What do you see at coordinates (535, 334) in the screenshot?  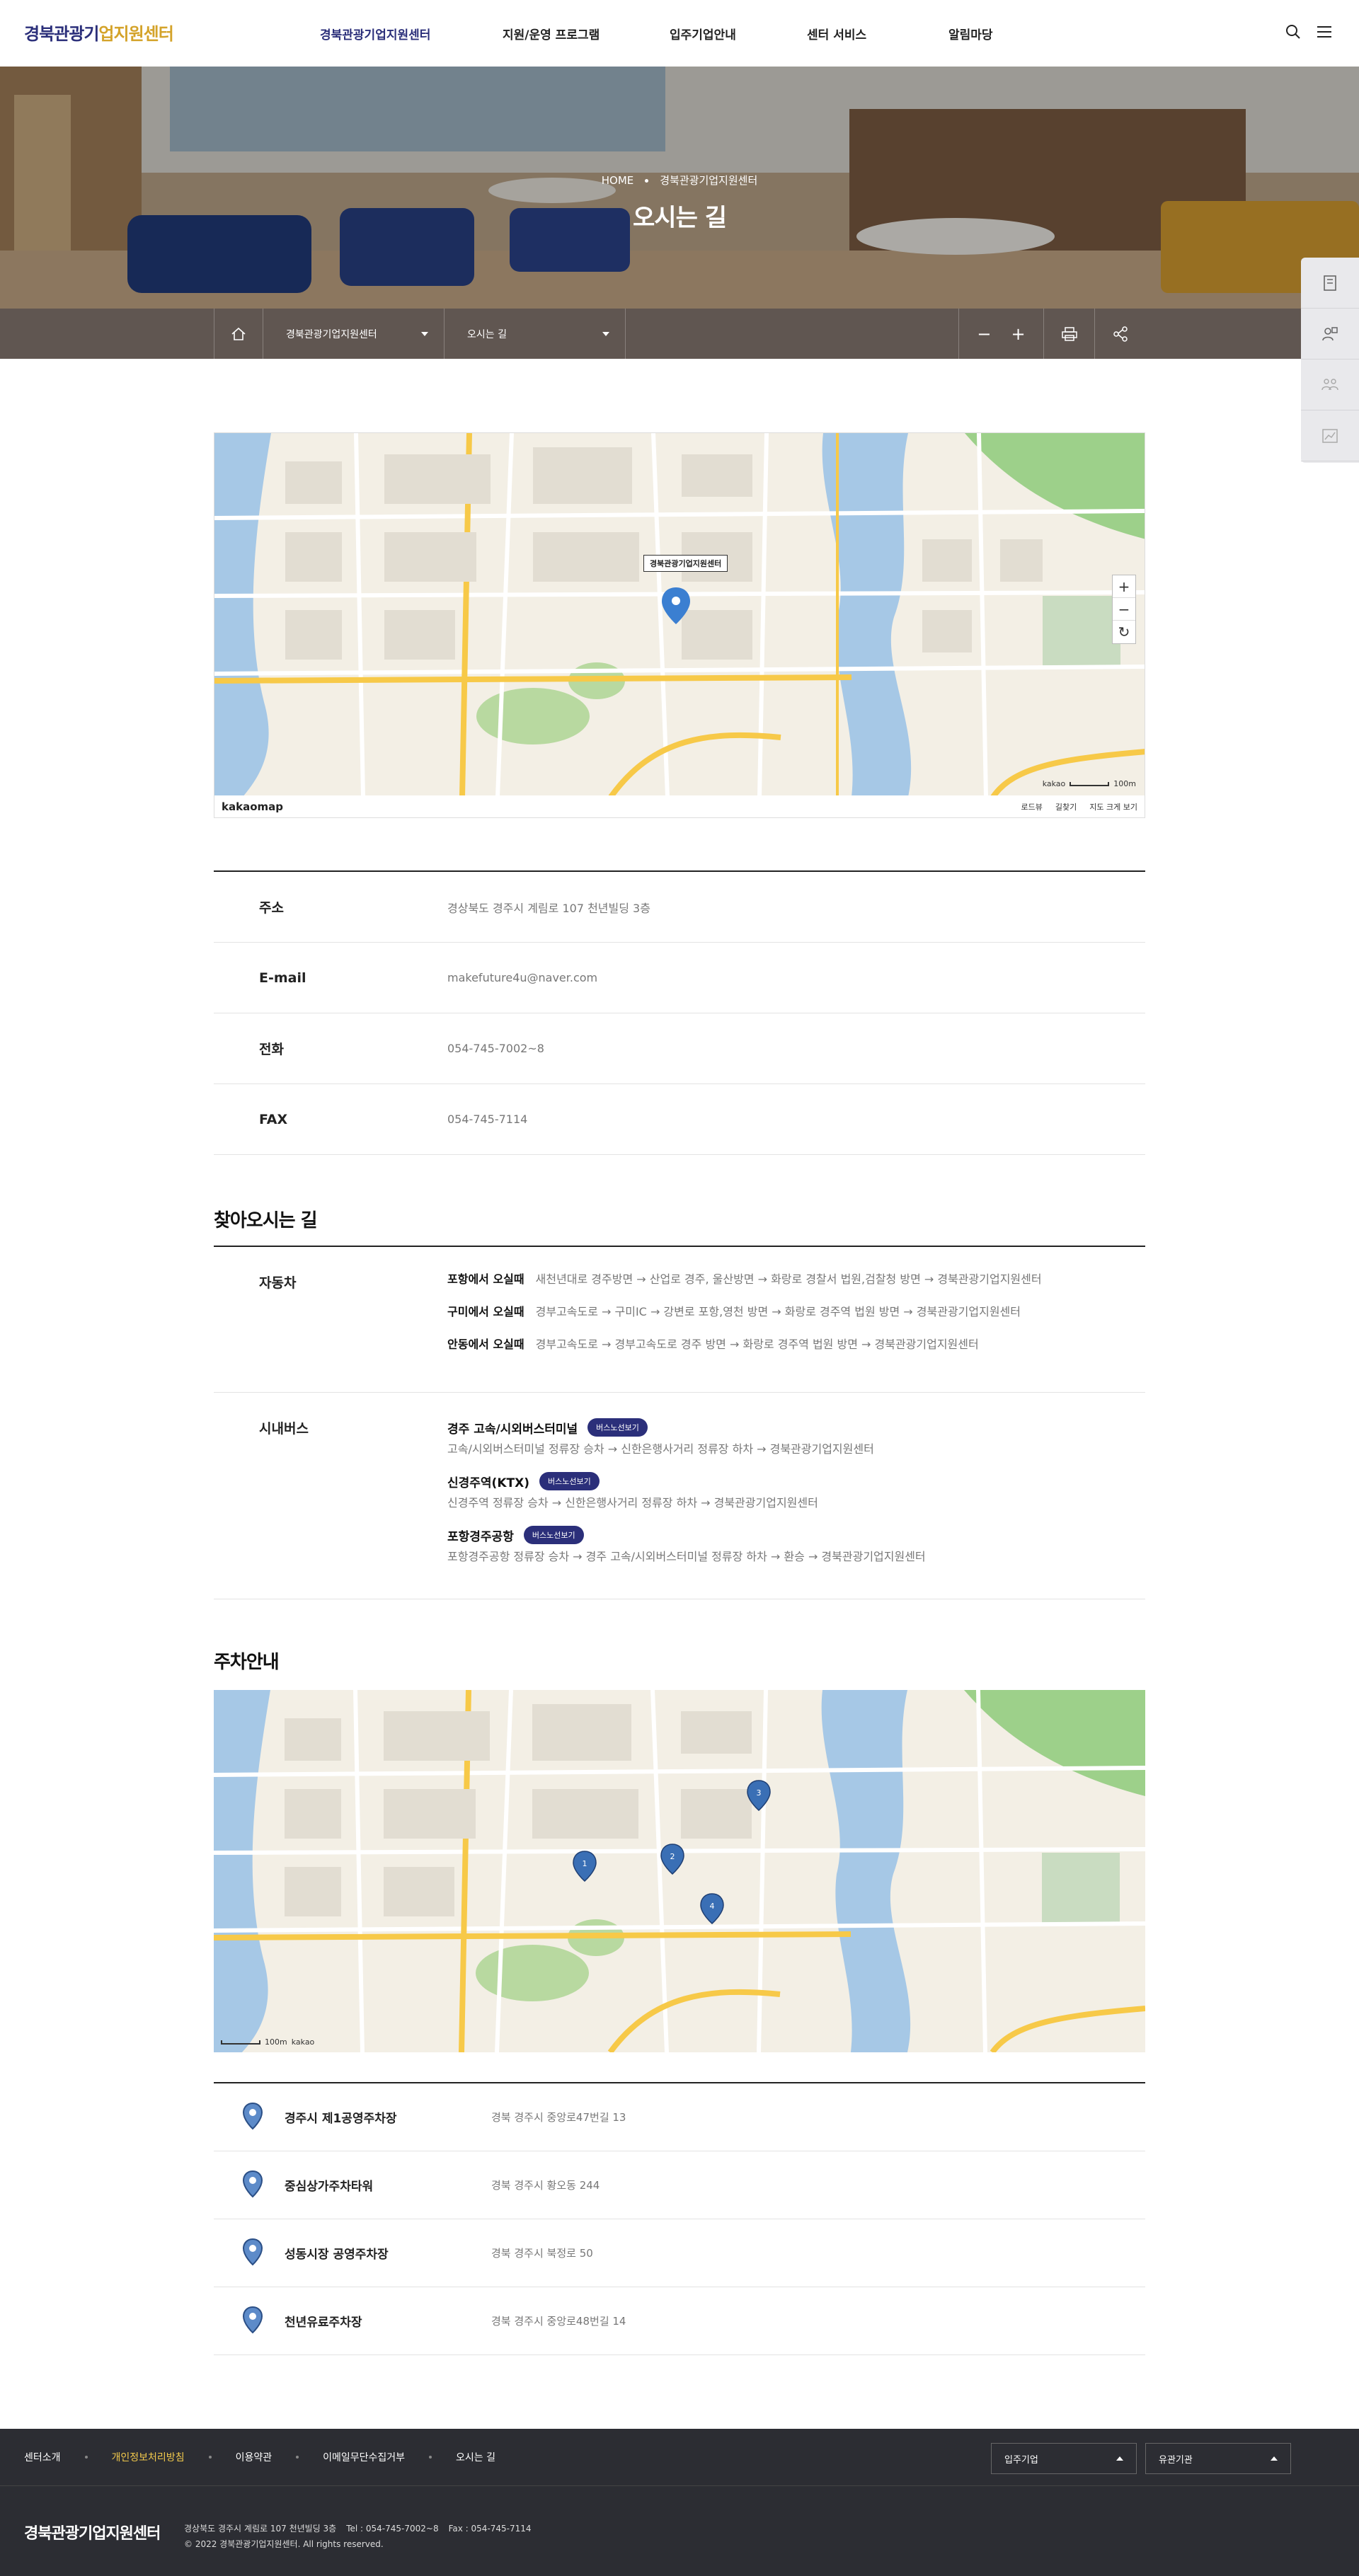 I see `subnav-depth2-dropdown: 오시는 길` at bounding box center [535, 334].